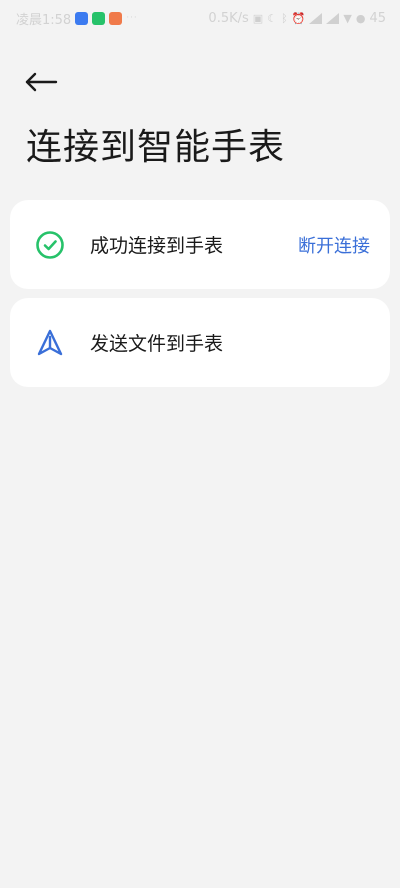 The image size is (400, 888). What do you see at coordinates (316, 18) in the screenshot?
I see `signal-icon` at bounding box center [316, 18].